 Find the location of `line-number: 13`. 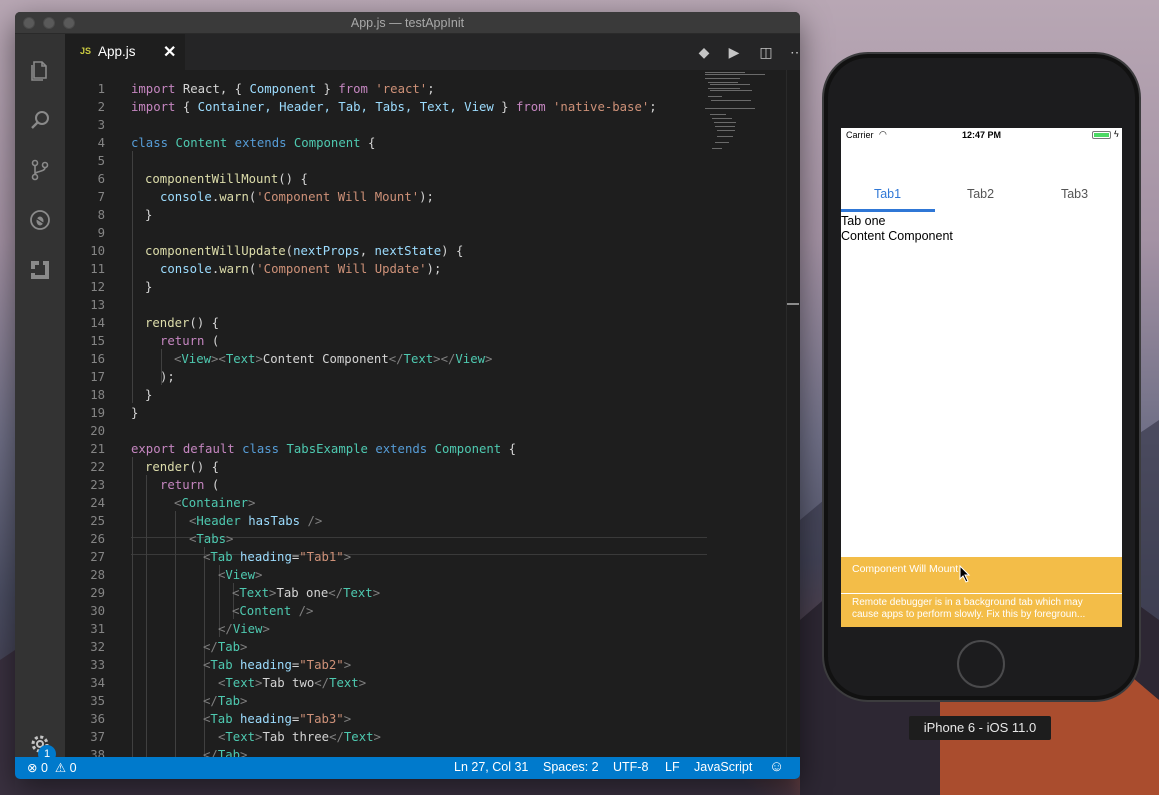

line-number: 13 is located at coordinates (385, 305).